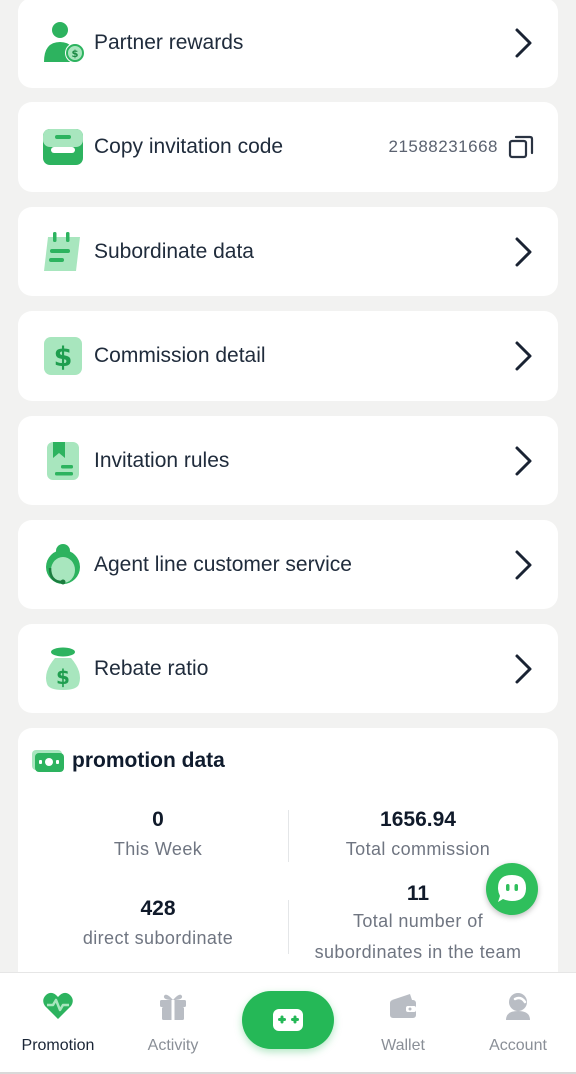 Image resolution: width=576 pixels, height=1074 pixels. Describe the element at coordinates (158, 938) in the screenshot. I see `stat-label: direct subordinate` at that location.